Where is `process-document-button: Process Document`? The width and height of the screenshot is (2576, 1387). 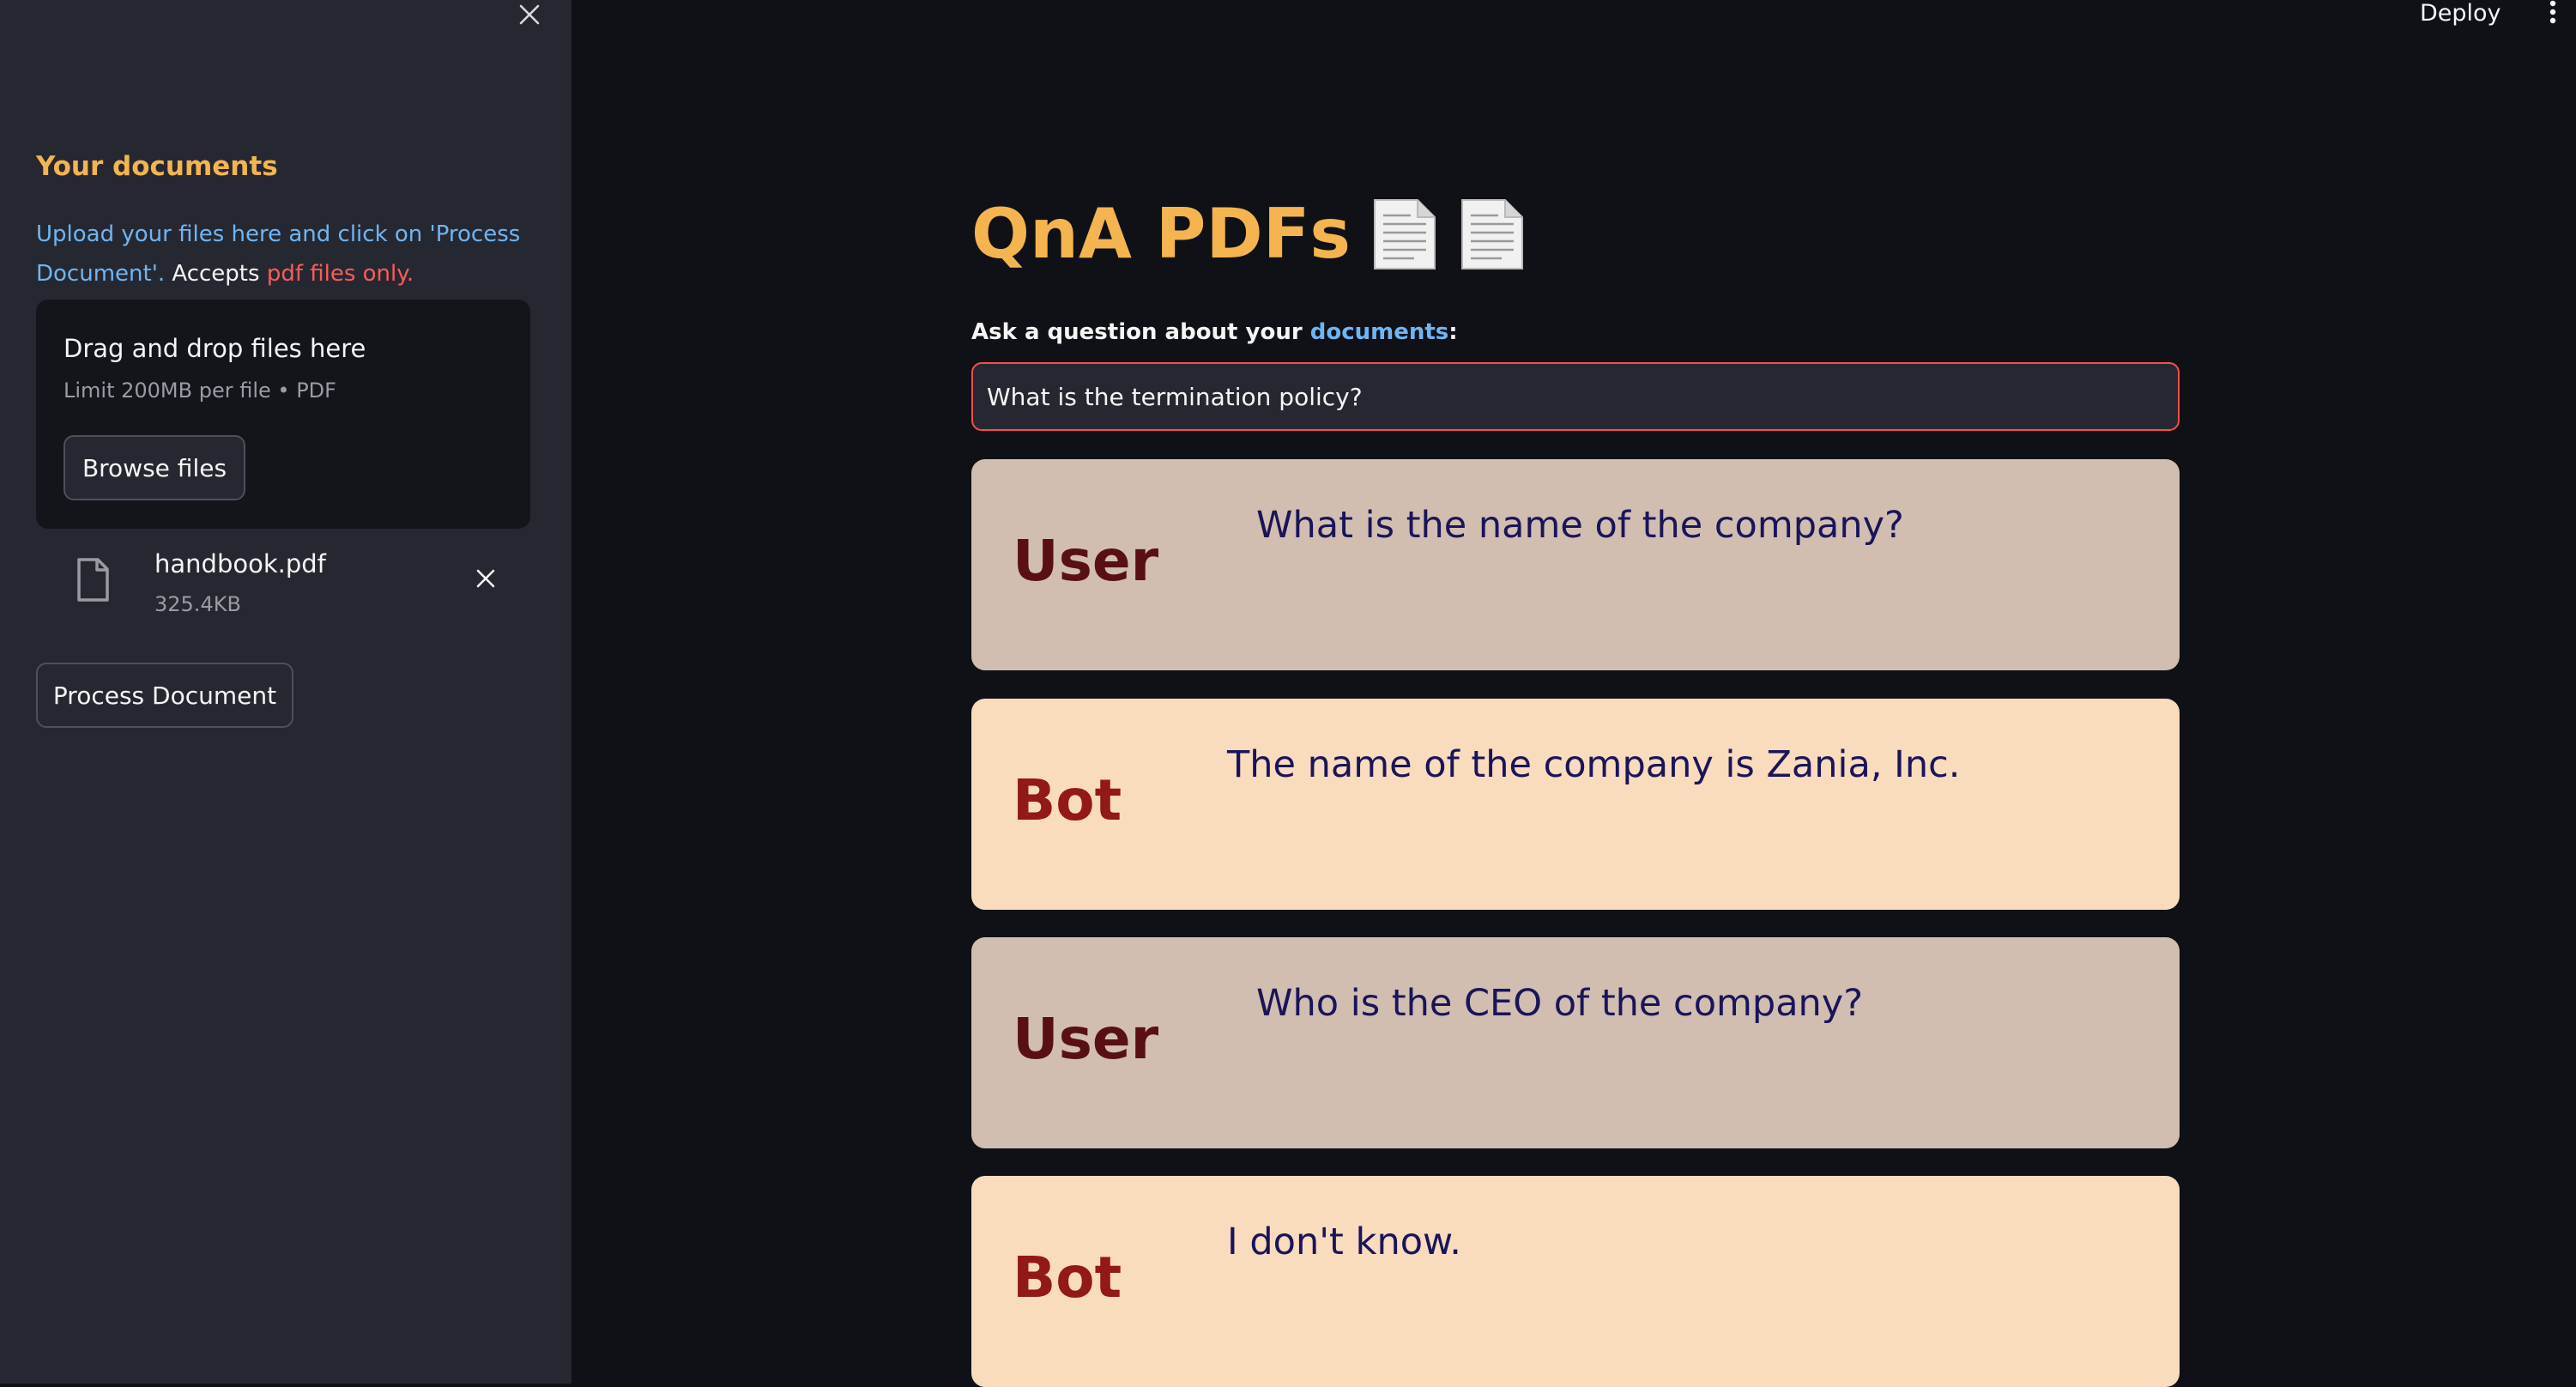
process-document-button: Process Document is located at coordinates (164, 695).